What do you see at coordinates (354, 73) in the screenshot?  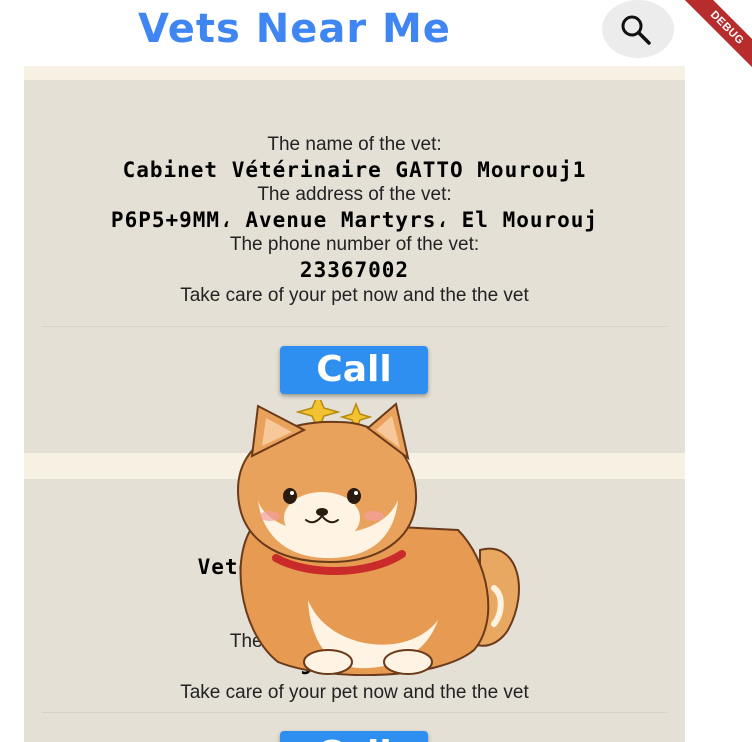 I see `list-top-strip` at bounding box center [354, 73].